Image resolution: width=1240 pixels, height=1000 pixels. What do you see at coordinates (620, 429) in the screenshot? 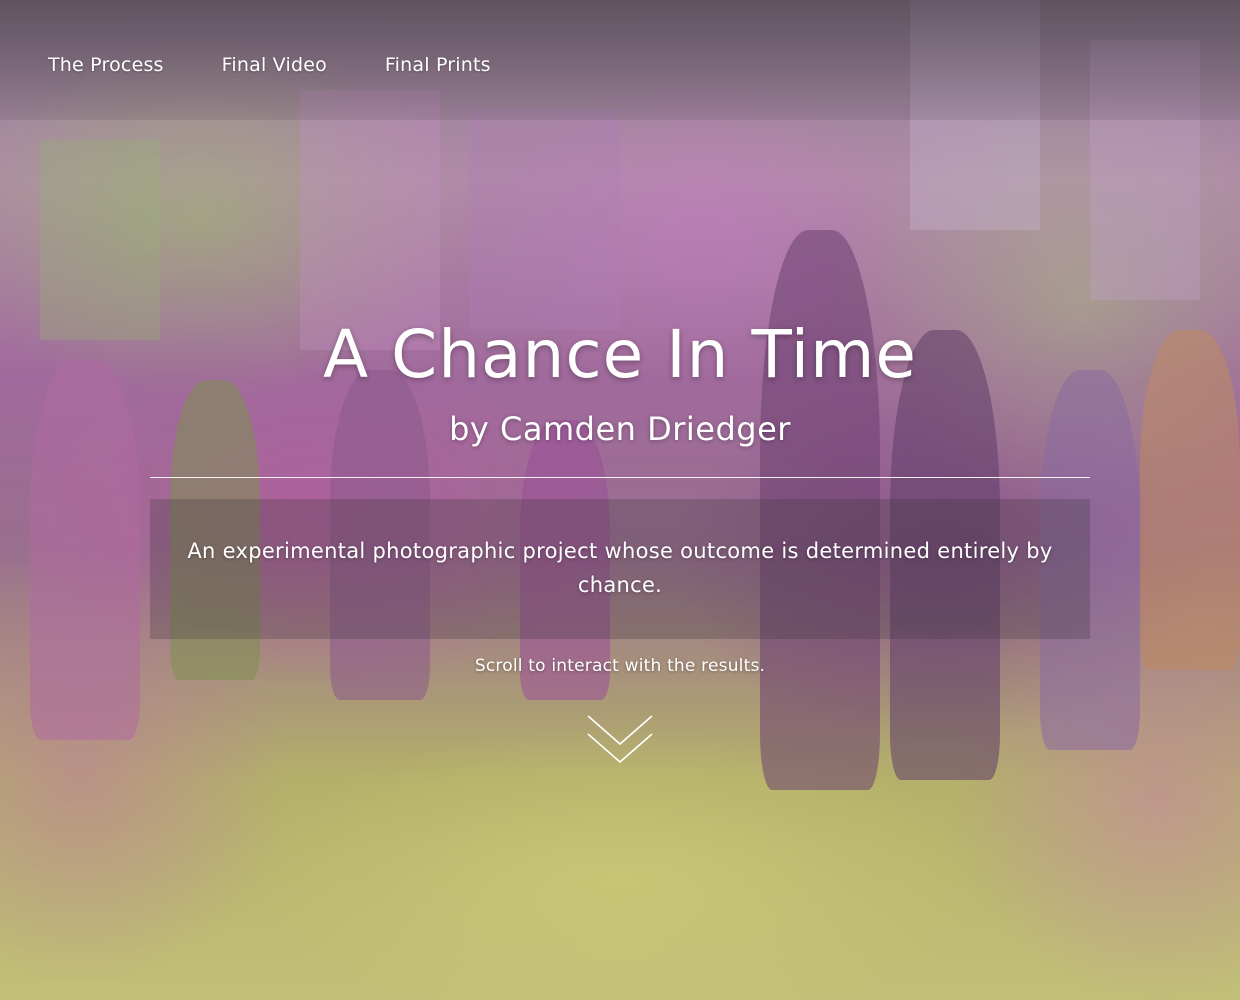
I see `author-byline: by Camden Driedger` at bounding box center [620, 429].